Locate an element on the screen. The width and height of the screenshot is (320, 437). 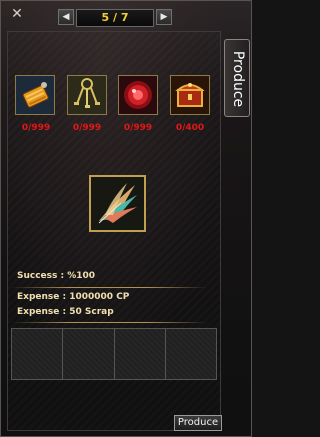
result-item-slot is located at coordinates (117, 203).